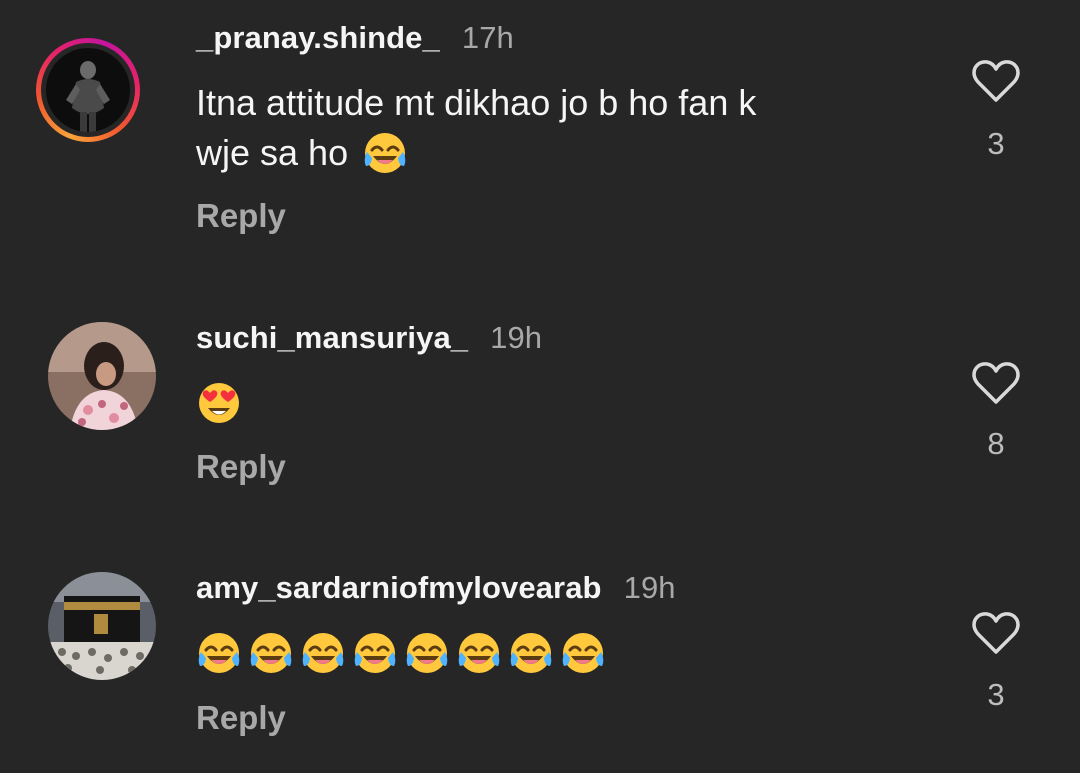 The image size is (1080, 773). Describe the element at coordinates (476, 102) in the screenshot. I see `comment-line: Itna attitude mt dikhao jo b ho fan k` at that location.